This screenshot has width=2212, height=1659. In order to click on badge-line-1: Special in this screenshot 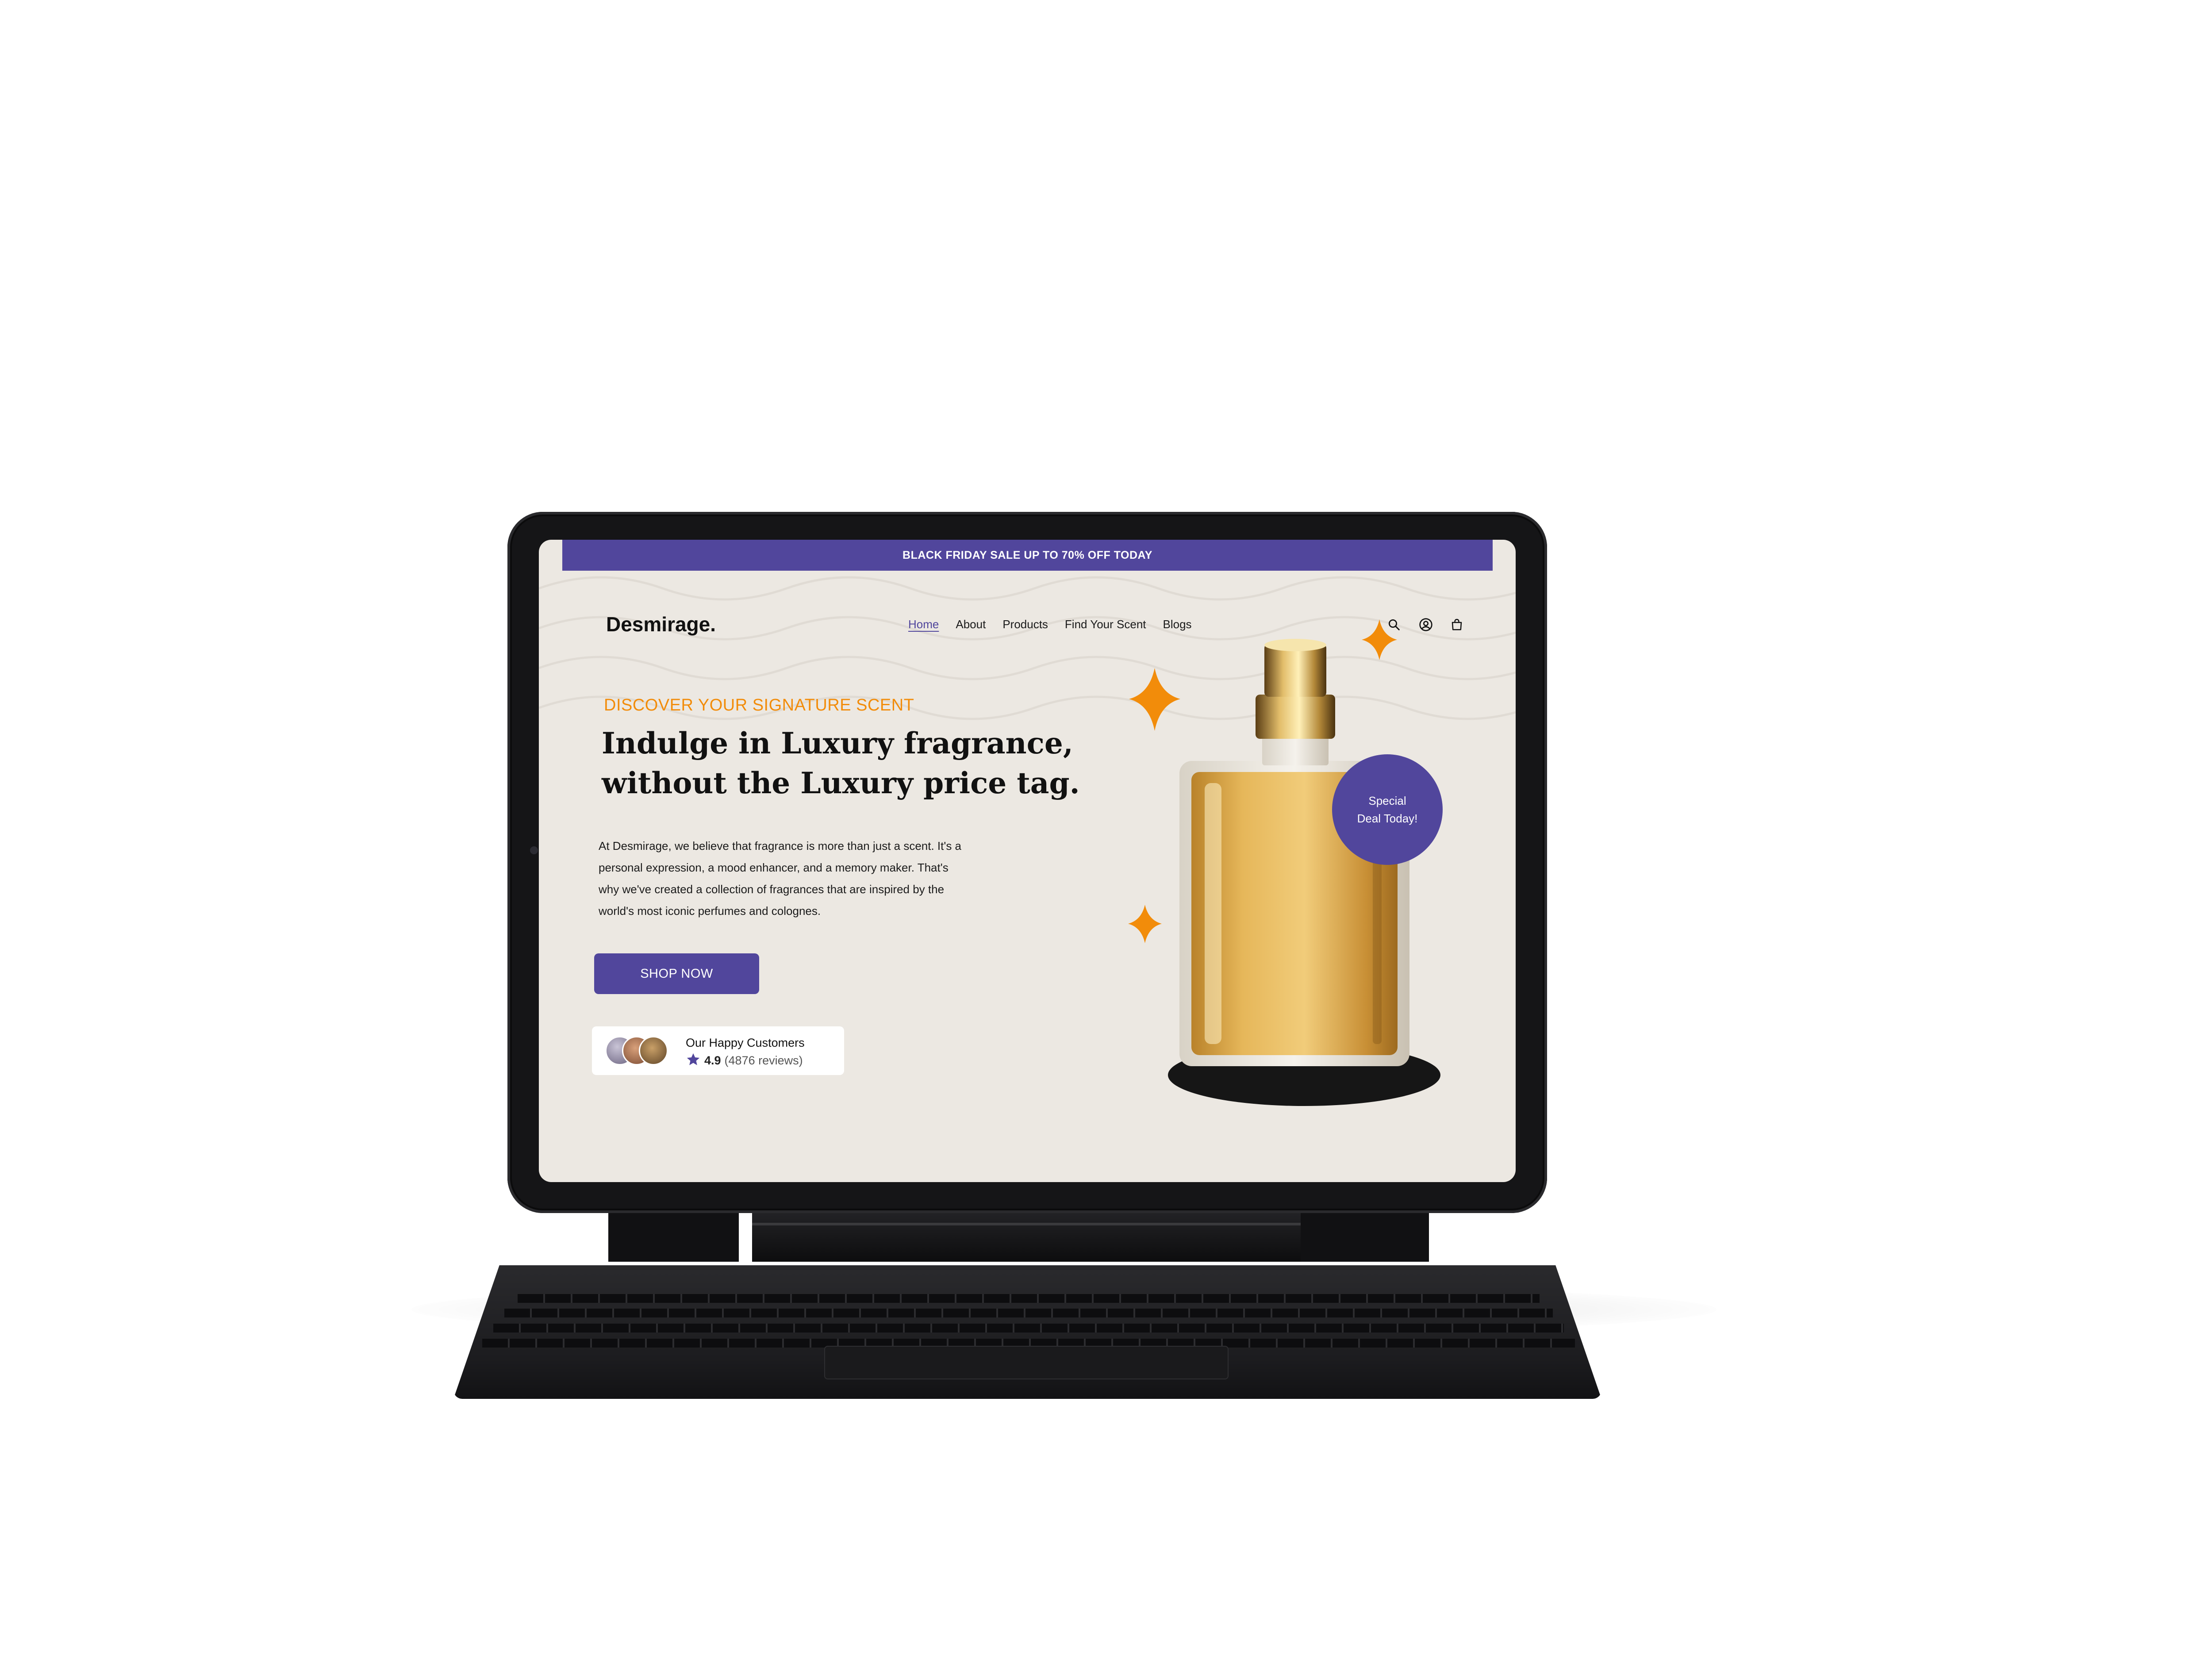, I will do `click(1387, 801)`.